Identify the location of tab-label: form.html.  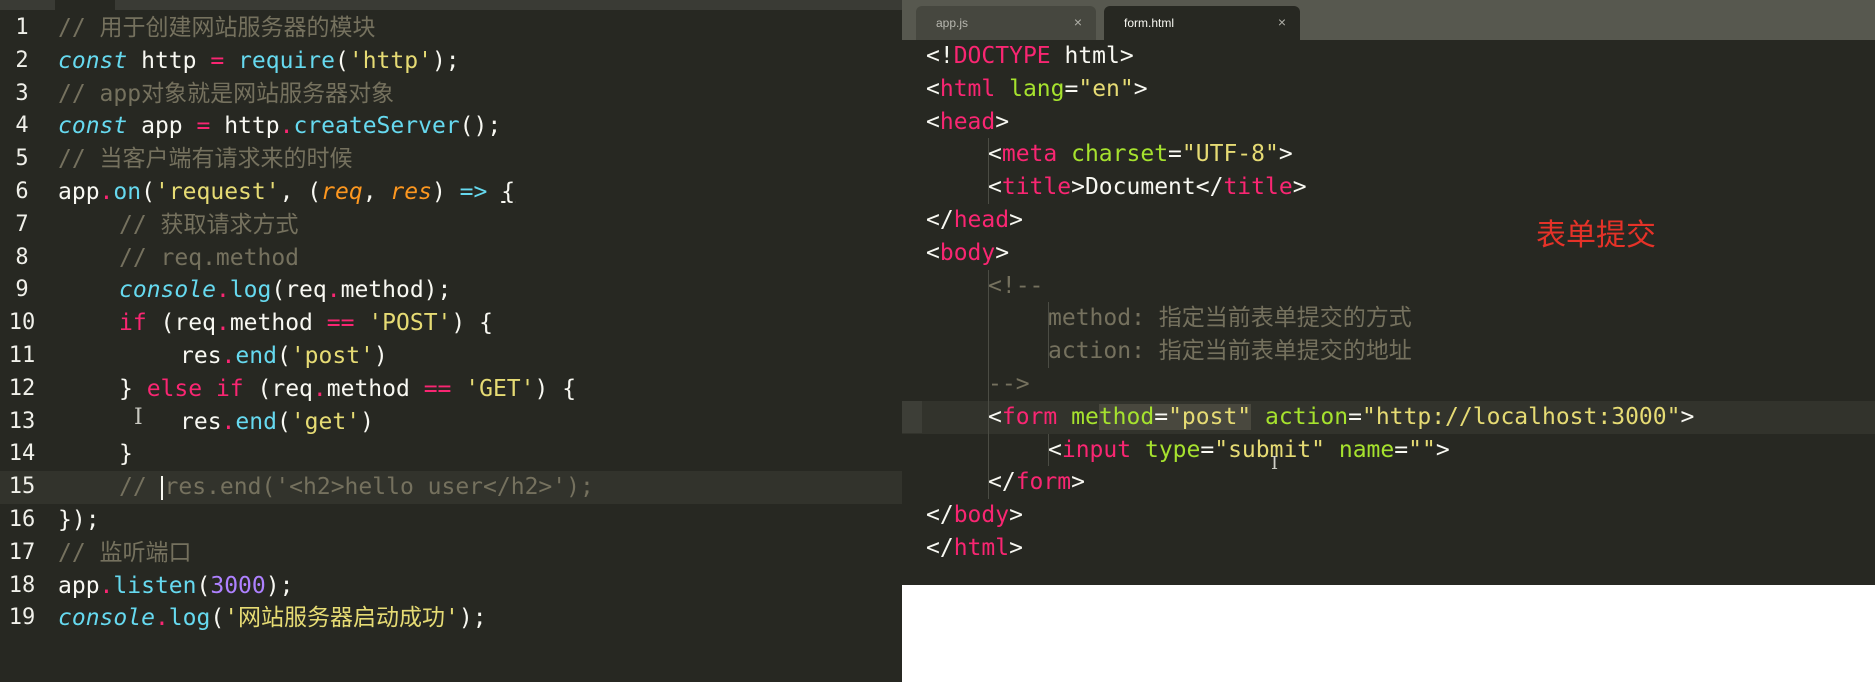
(1149, 23).